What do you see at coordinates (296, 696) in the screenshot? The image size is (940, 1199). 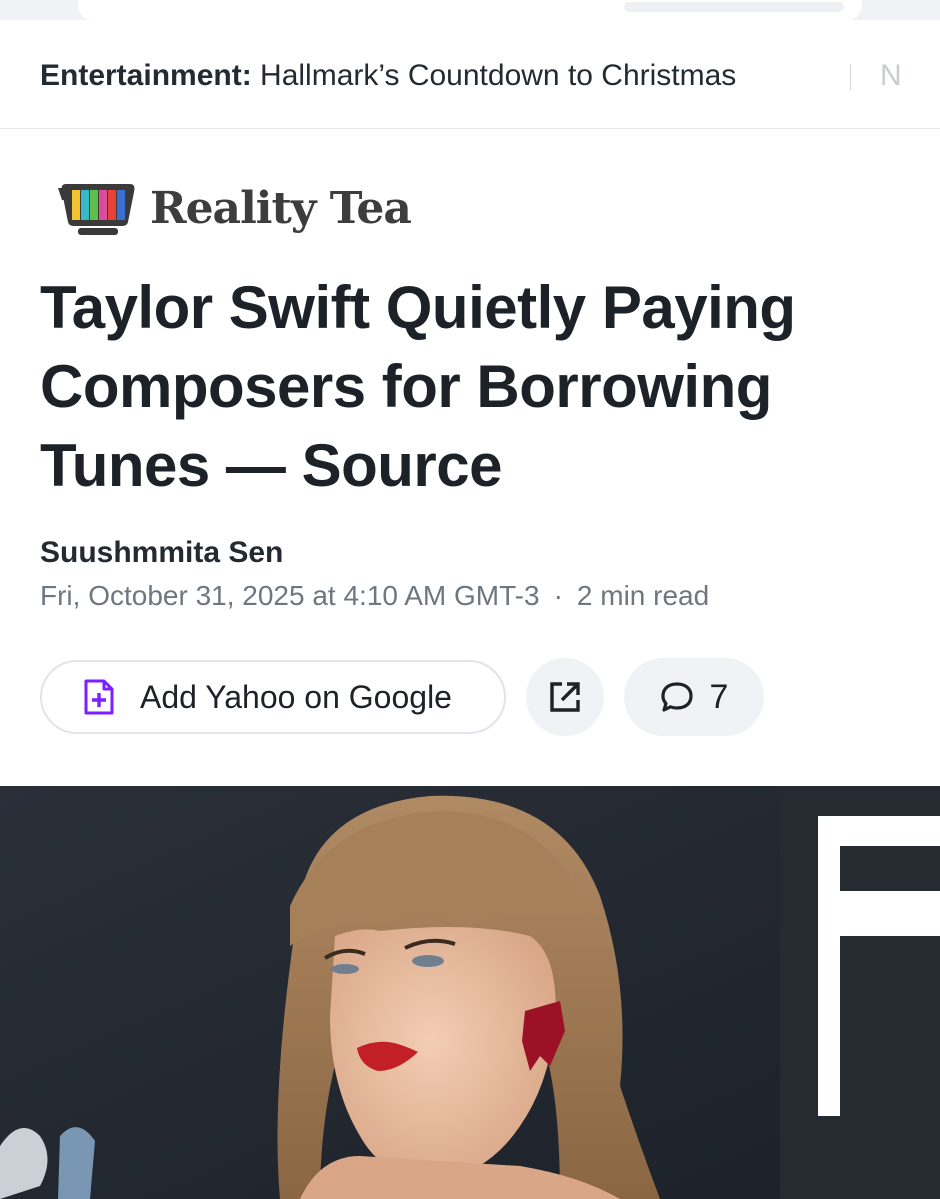 I see `add-yahoo-label: Add Yahoo on Google` at bounding box center [296, 696].